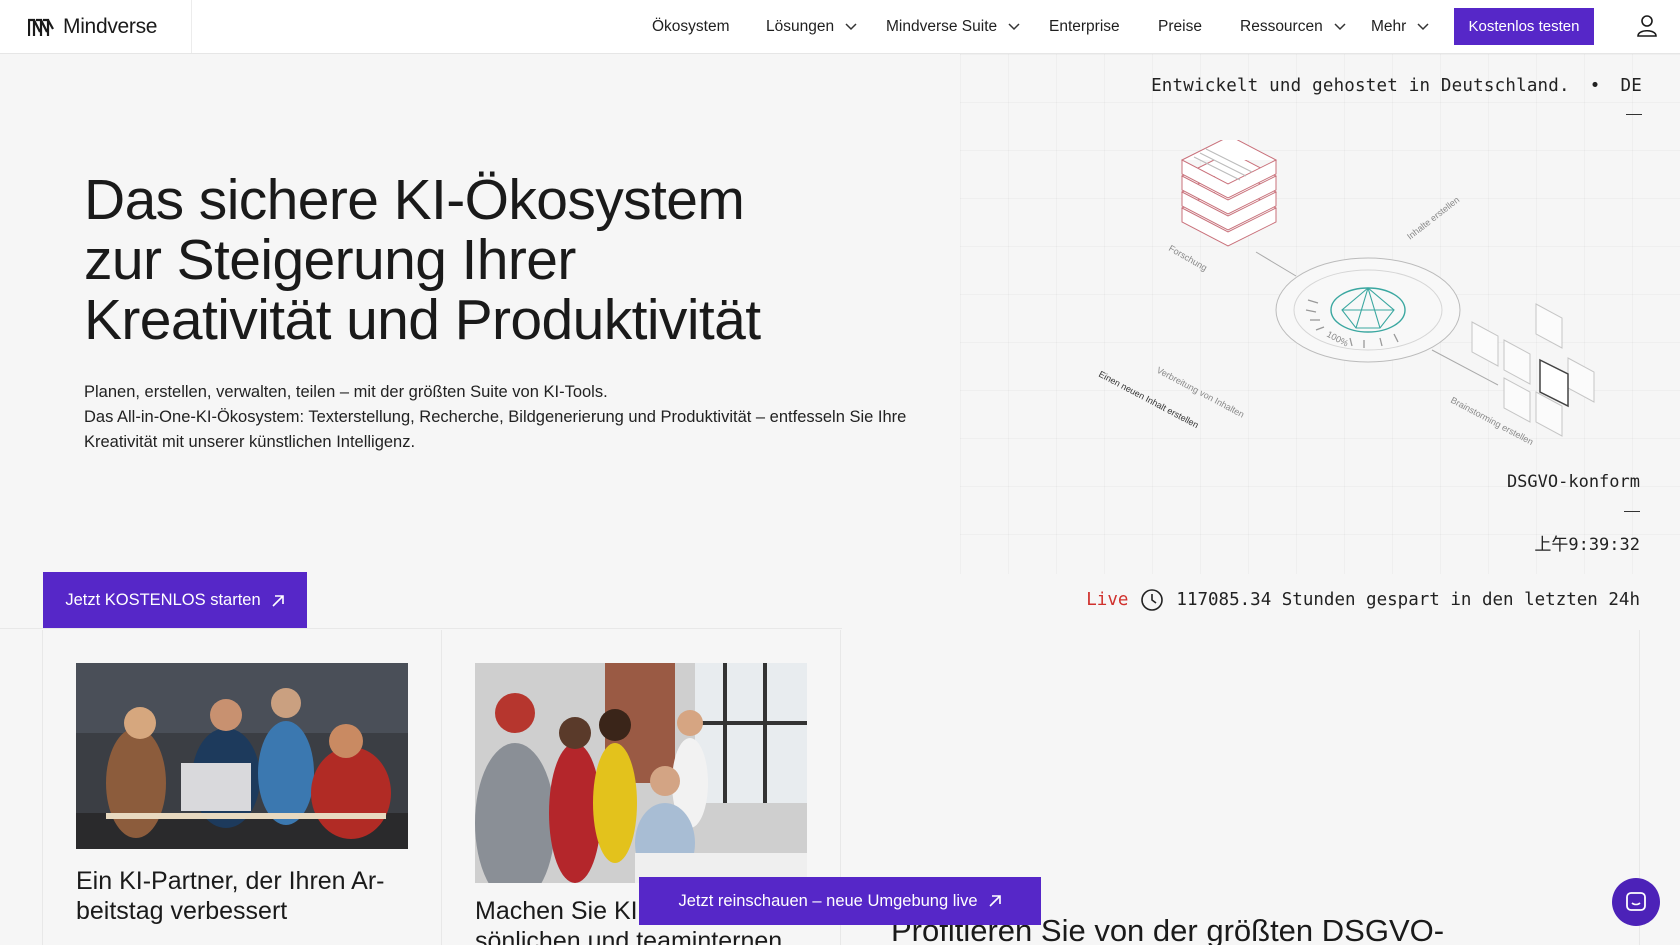 The image size is (1680, 945). I want to click on nav-item-enterprise: Enterprise, so click(1084, 26).